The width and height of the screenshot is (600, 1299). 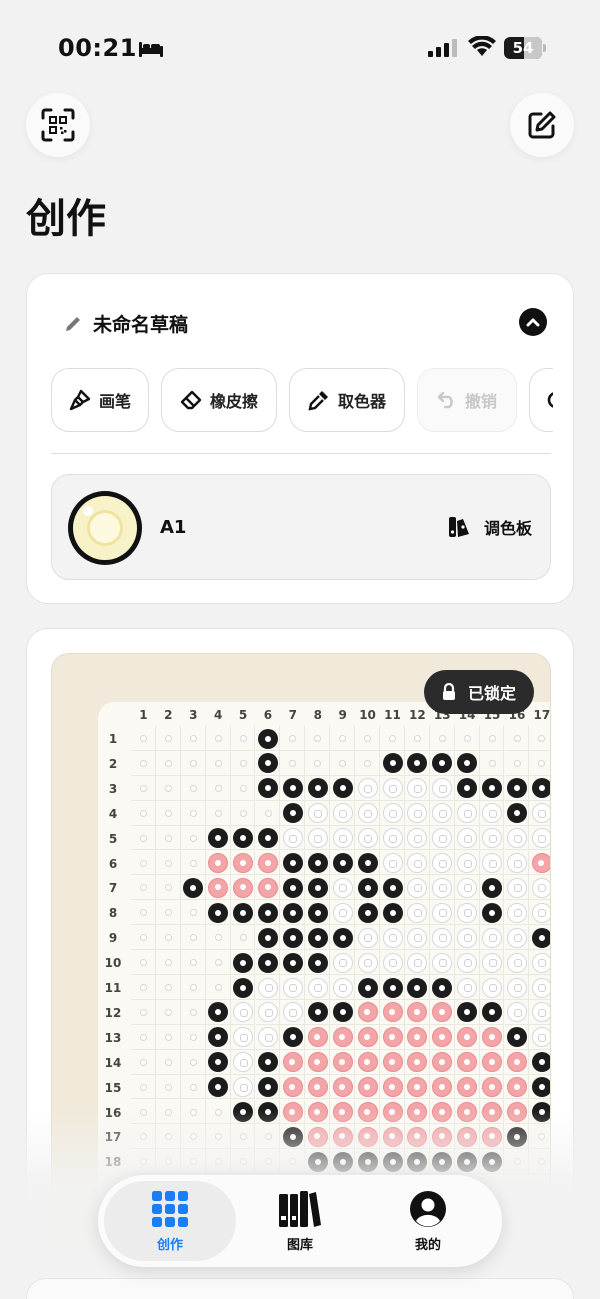 I want to click on scan-qr-button, so click(x=58, y=125).